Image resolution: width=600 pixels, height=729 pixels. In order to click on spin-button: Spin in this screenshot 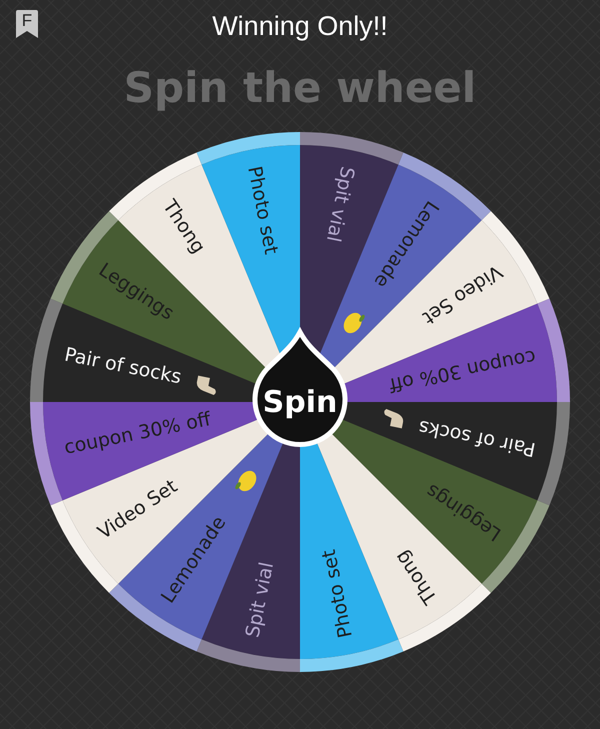, I will do `click(300, 389)`.